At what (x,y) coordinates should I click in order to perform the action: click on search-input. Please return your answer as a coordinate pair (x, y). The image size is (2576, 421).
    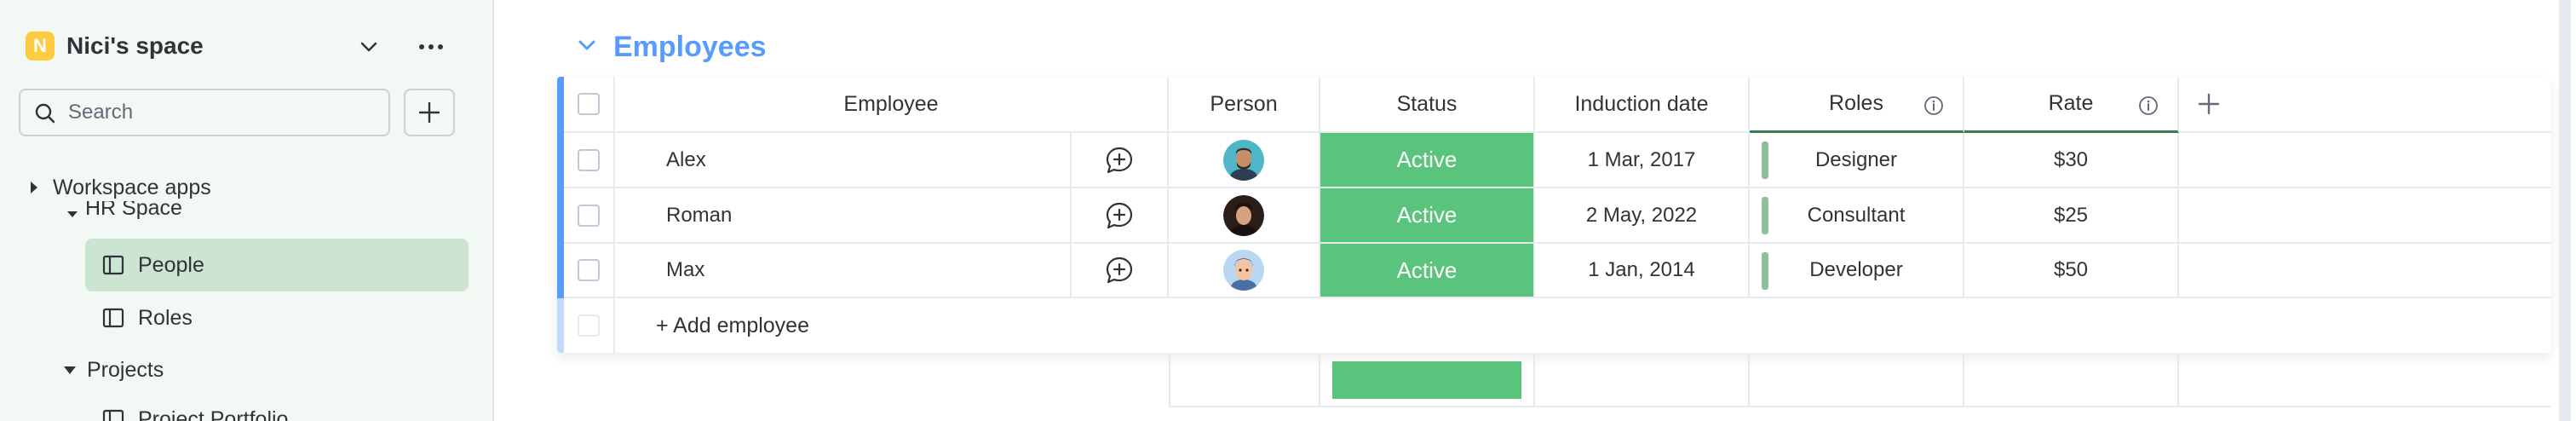
    Looking at the image, I should click on (222, 112).